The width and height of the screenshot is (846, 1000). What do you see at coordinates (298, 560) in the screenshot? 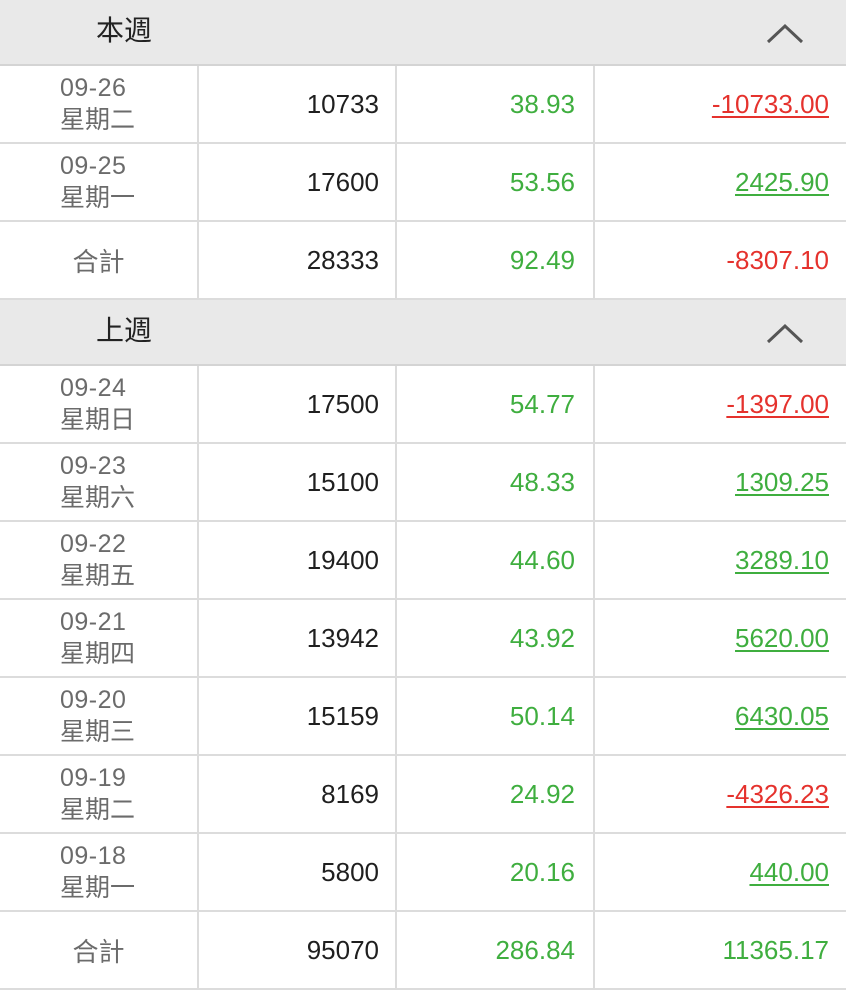
I see `volume-cell: 19400` at bounding box center [298, 560].